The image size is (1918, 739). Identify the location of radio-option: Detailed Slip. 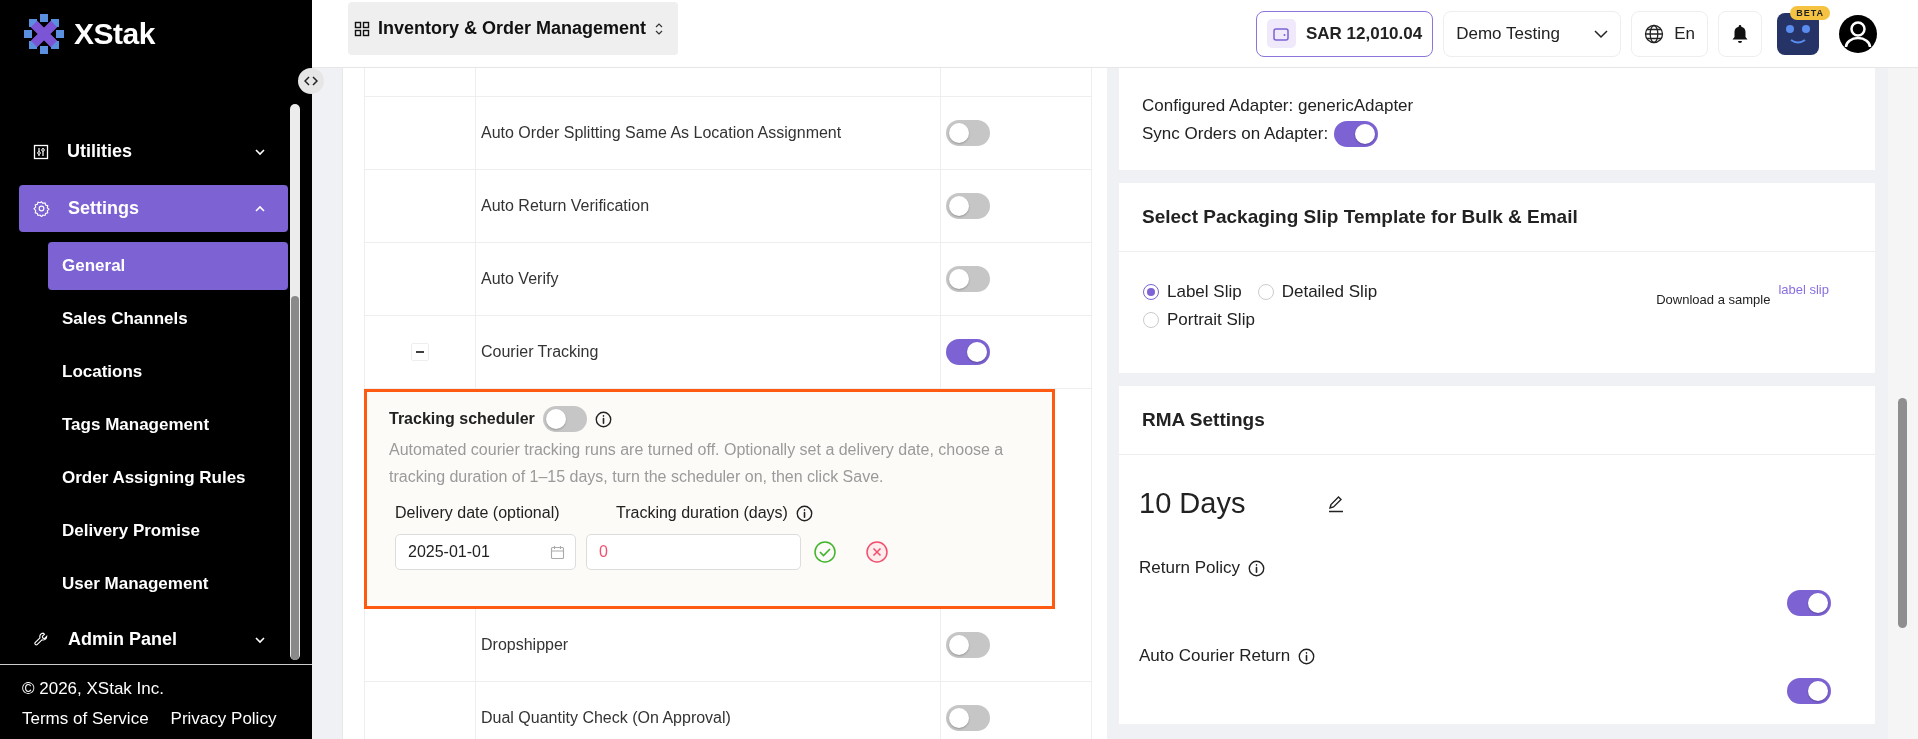
(1317, 292).